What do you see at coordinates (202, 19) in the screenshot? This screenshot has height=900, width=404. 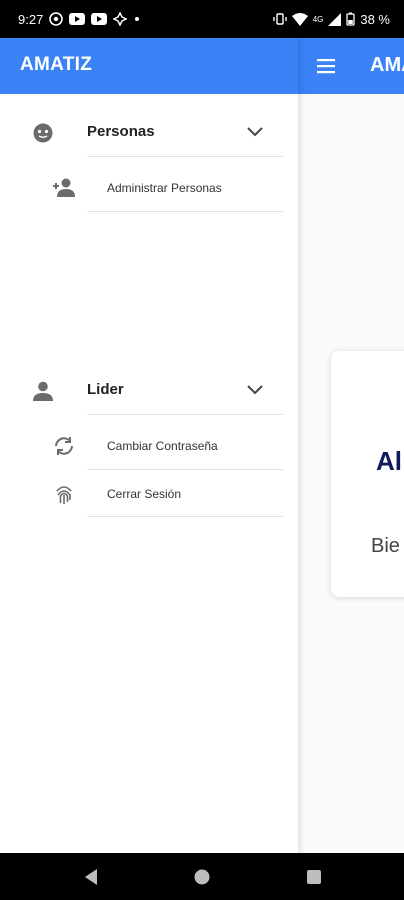 I see `status-bar: 9:27 4G 38 %` at bounding box center [202, 19].